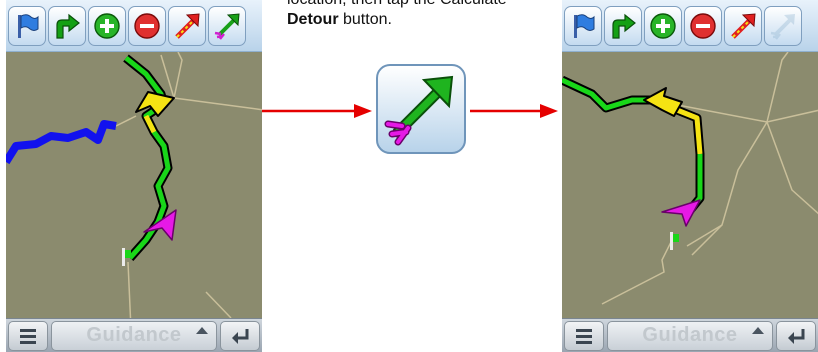  Describe the element at coordinates (397, 5) in the screenshot. I see `caption-line-1: location, then tap the Calculate` at that location.